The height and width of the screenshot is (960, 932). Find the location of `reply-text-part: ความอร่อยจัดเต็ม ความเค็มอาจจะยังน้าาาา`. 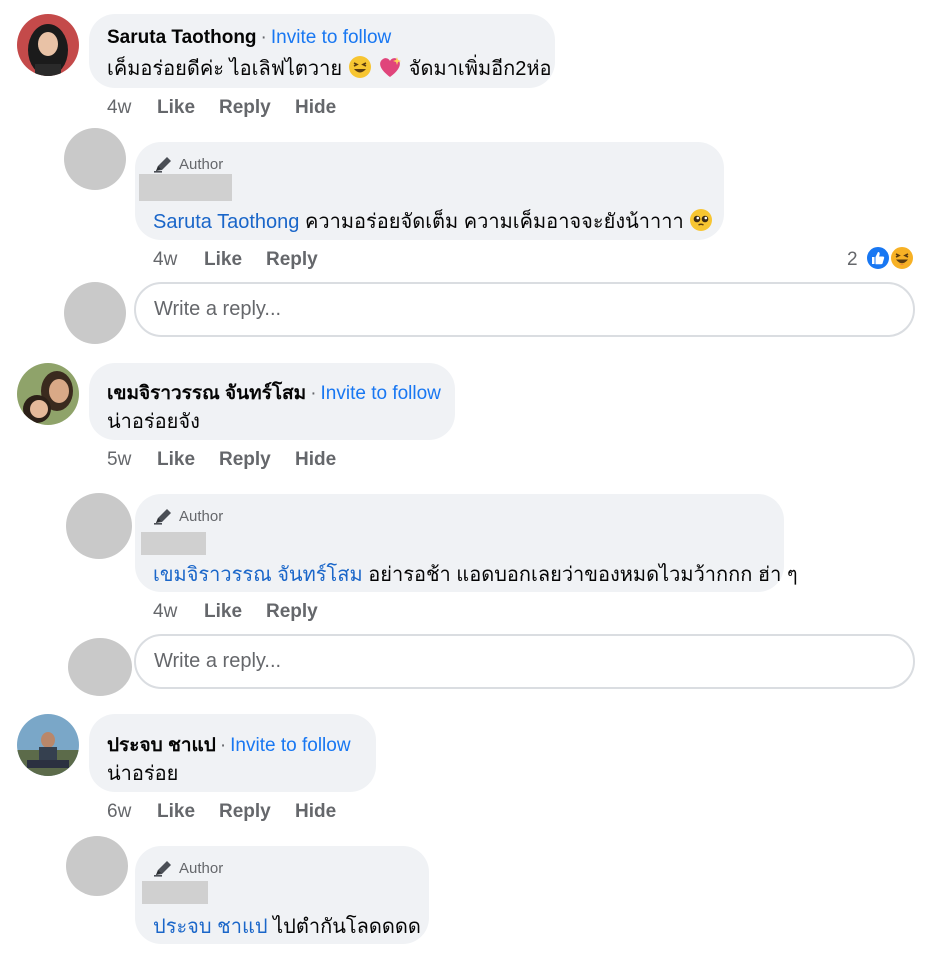

reply-text-part: ความอร่อยจัดเต็ม ความเค็มอาจจะยังน้าาาา is located at coordinates (494, 222).